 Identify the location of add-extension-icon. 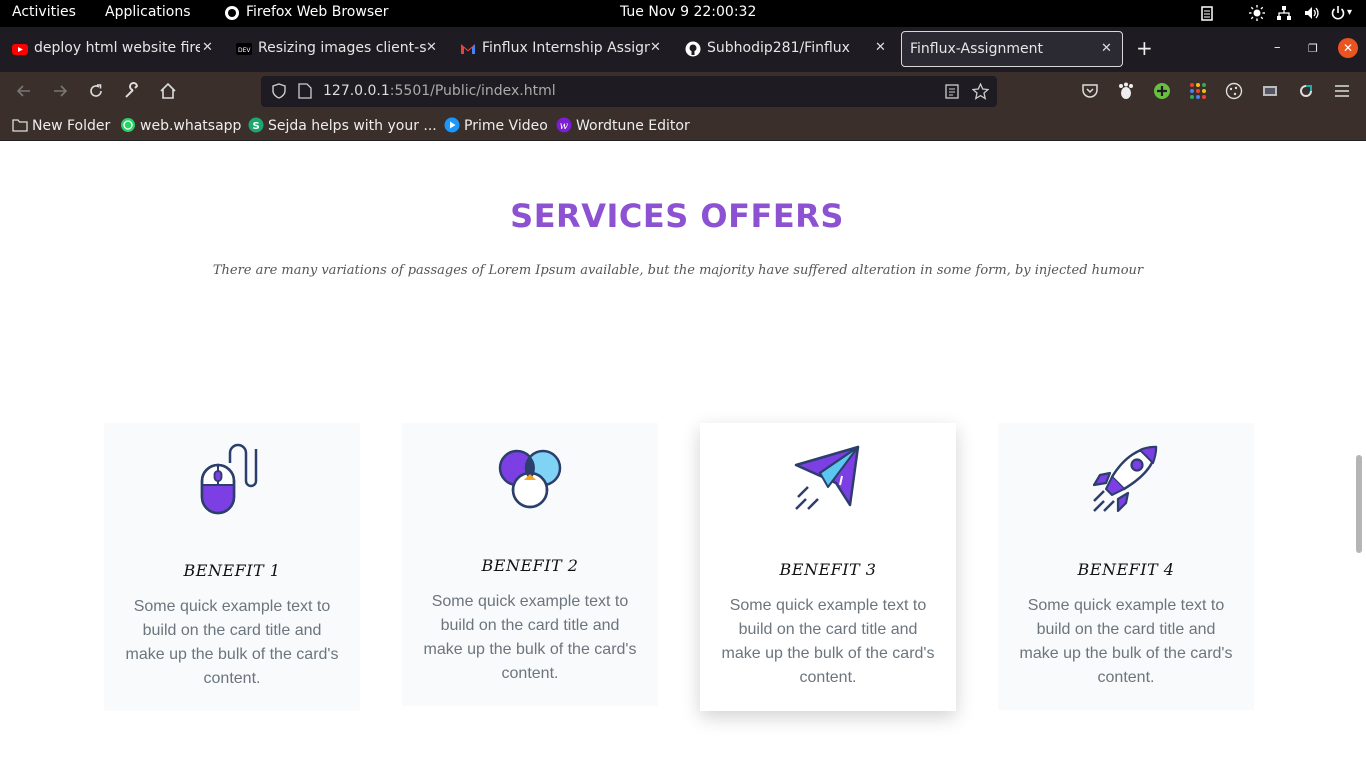
(1162, 91).